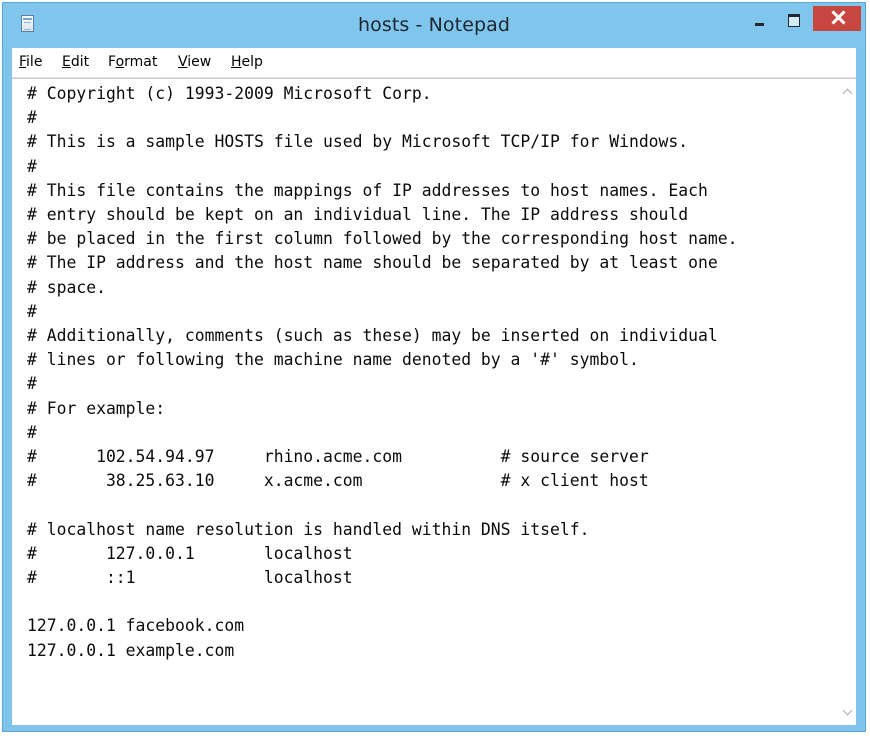 This screenshot has height=736, width=870. I want to click on menu-view: View, so click(194, 62).